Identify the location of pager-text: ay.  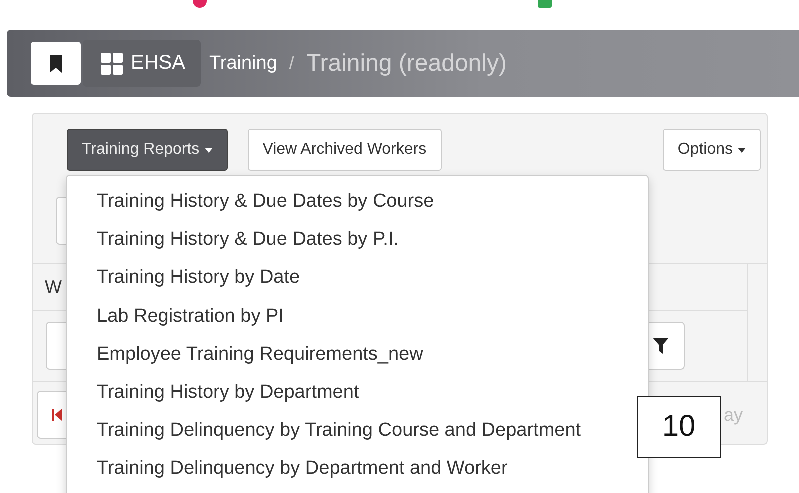
(733, 415).